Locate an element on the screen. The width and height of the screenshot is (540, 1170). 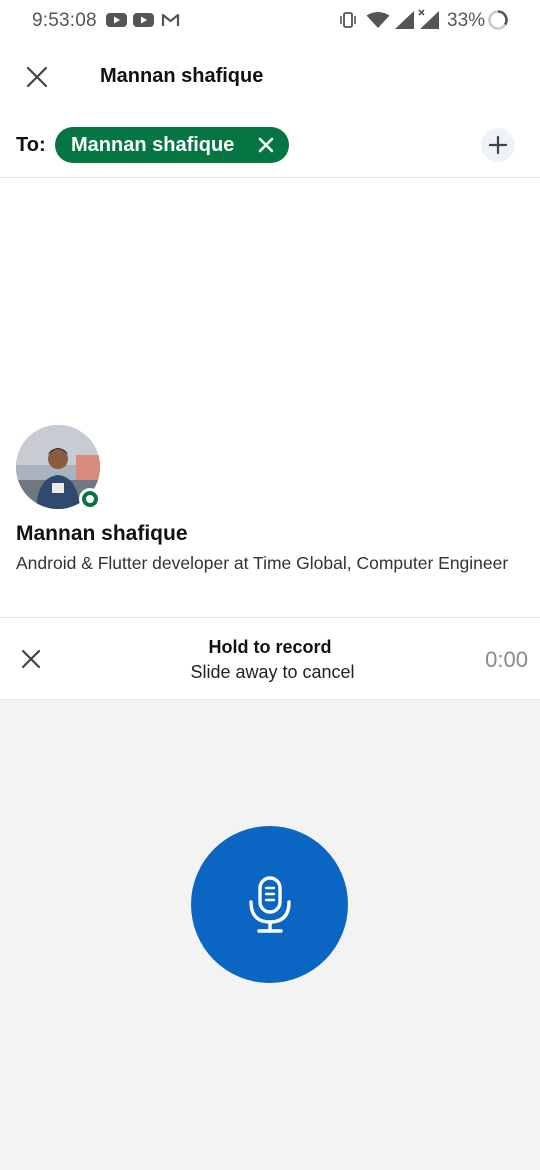
record-timer: 0:00 is located at coordinates (506, 659).